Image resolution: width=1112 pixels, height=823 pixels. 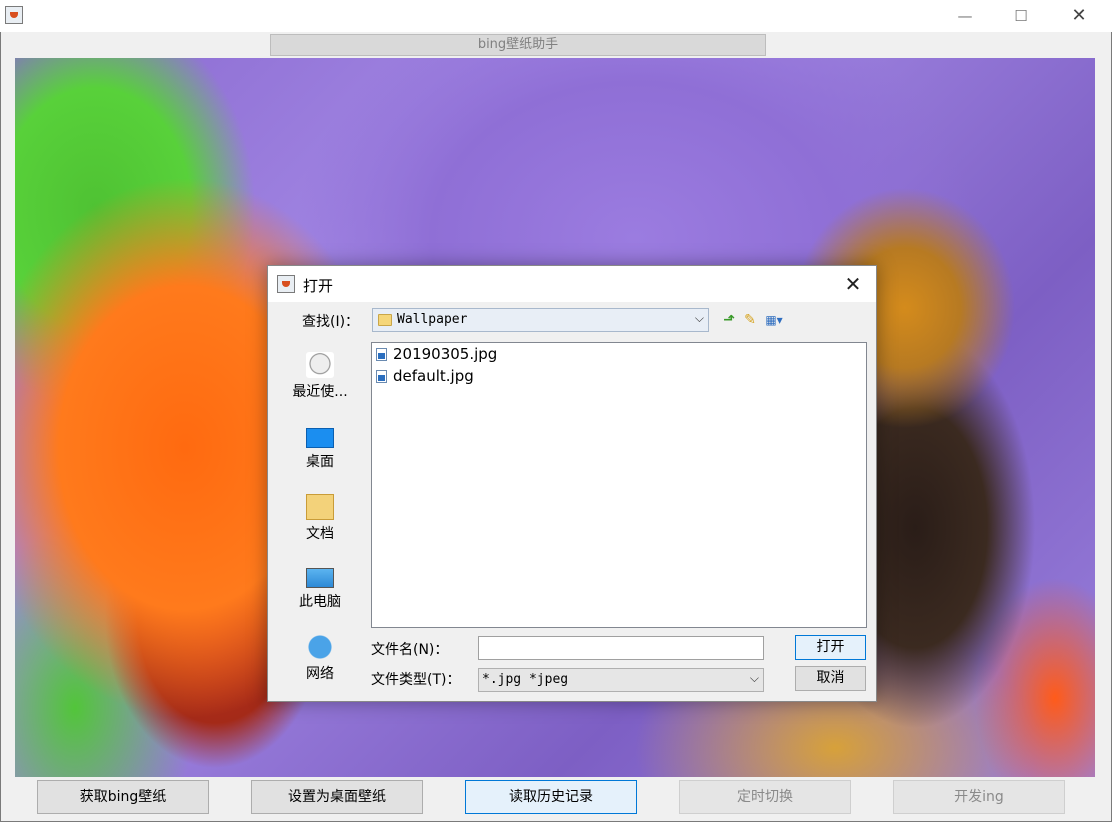 What do you see at coordinates (320, 438) in the screenshot?
I see `desktop-icon` at bounding box center [320, 438].